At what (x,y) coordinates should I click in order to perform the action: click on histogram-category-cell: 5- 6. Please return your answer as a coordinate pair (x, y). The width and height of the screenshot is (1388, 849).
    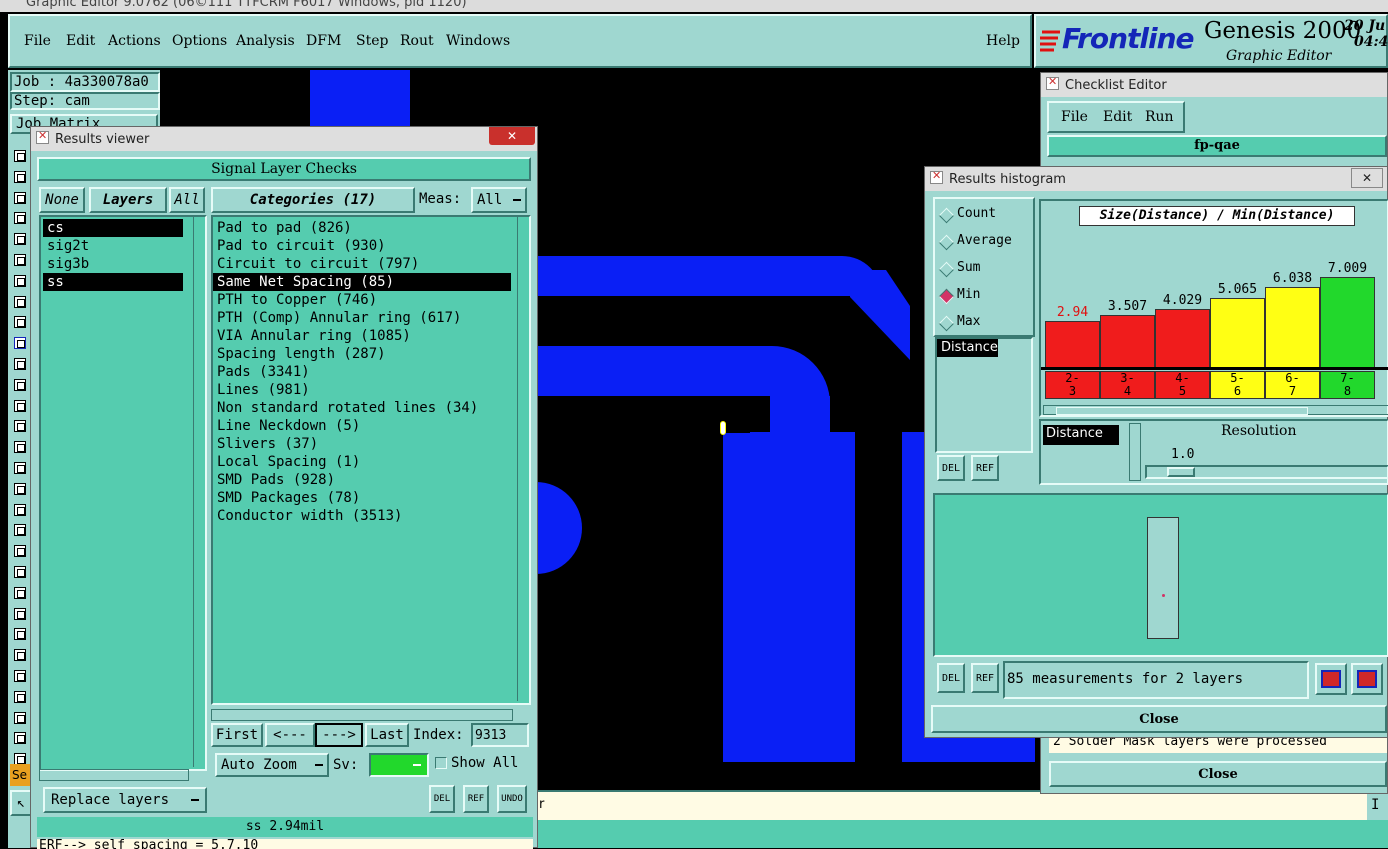
    Looking at the image, I should click on (1237, 385).